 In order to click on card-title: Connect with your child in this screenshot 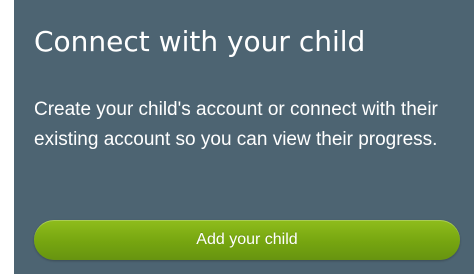, I will do `click(200, 41)`.